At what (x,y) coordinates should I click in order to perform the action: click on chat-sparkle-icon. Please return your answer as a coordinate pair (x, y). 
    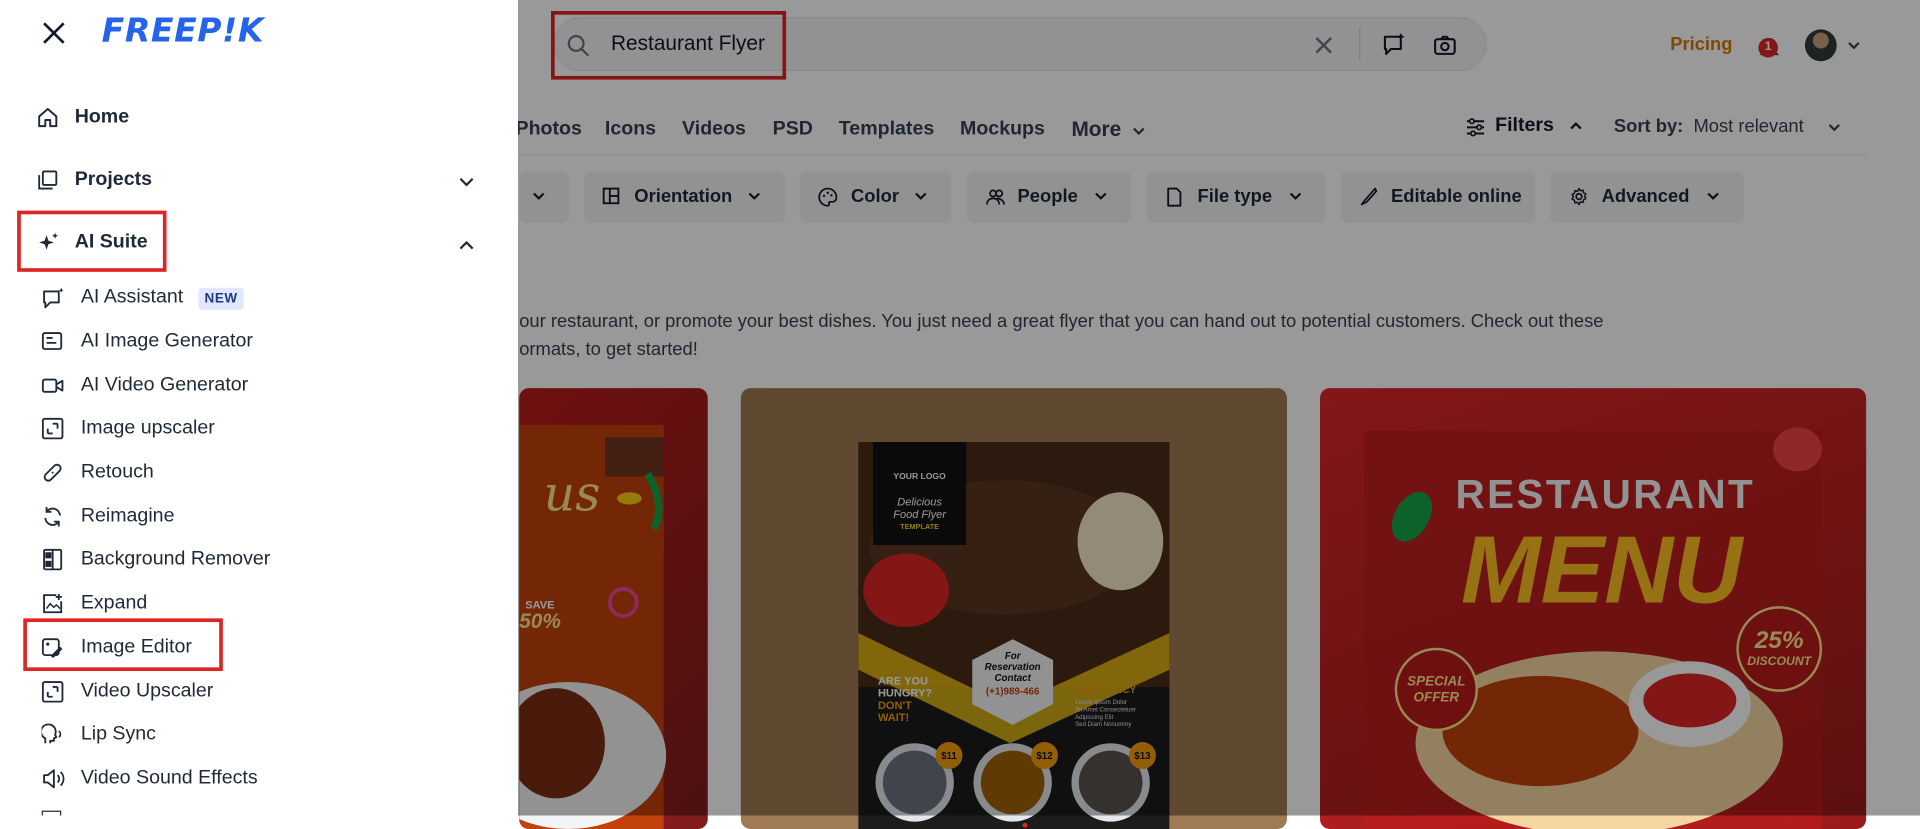
    Looking at the image, I should click on (53, 298).